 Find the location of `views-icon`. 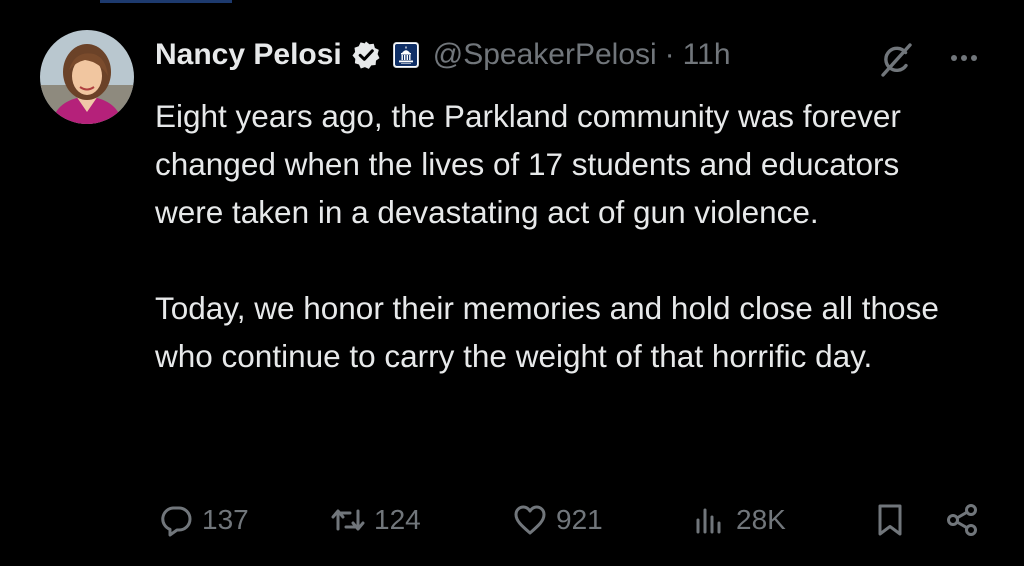

views-icon is located at coordinates (710, 520).